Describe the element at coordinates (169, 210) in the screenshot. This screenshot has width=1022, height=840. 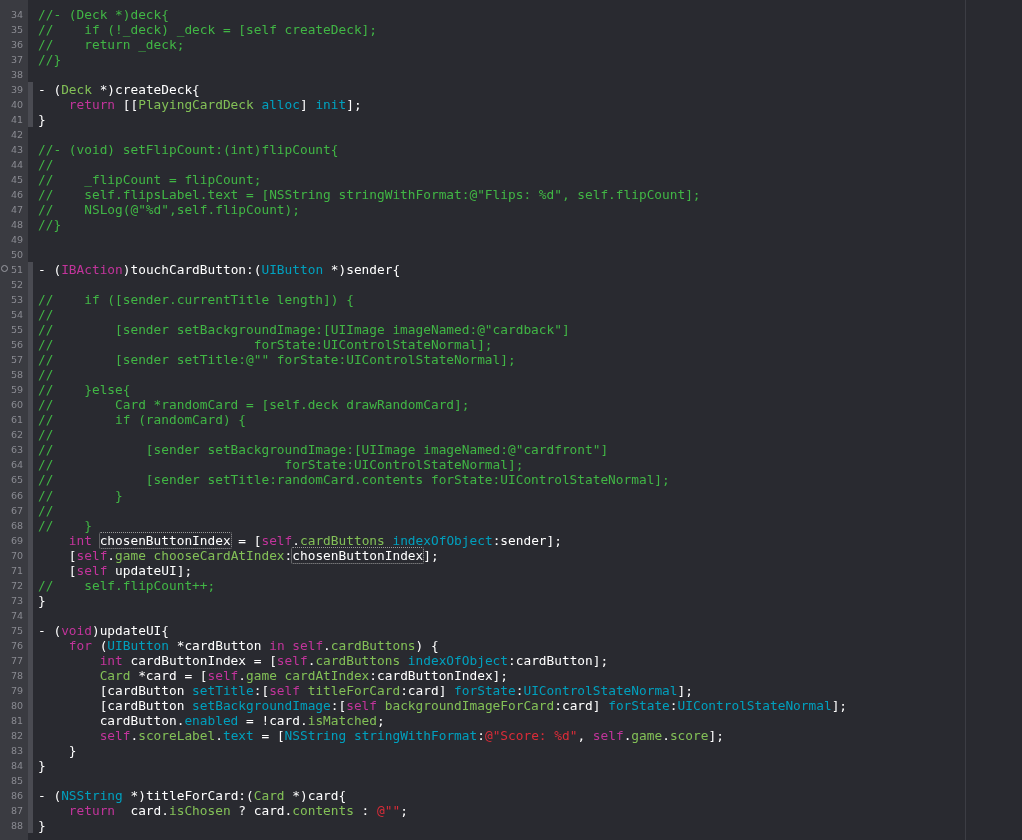
I see `code-line: // NSLog(@"%d",self.flipCount);` at that location.